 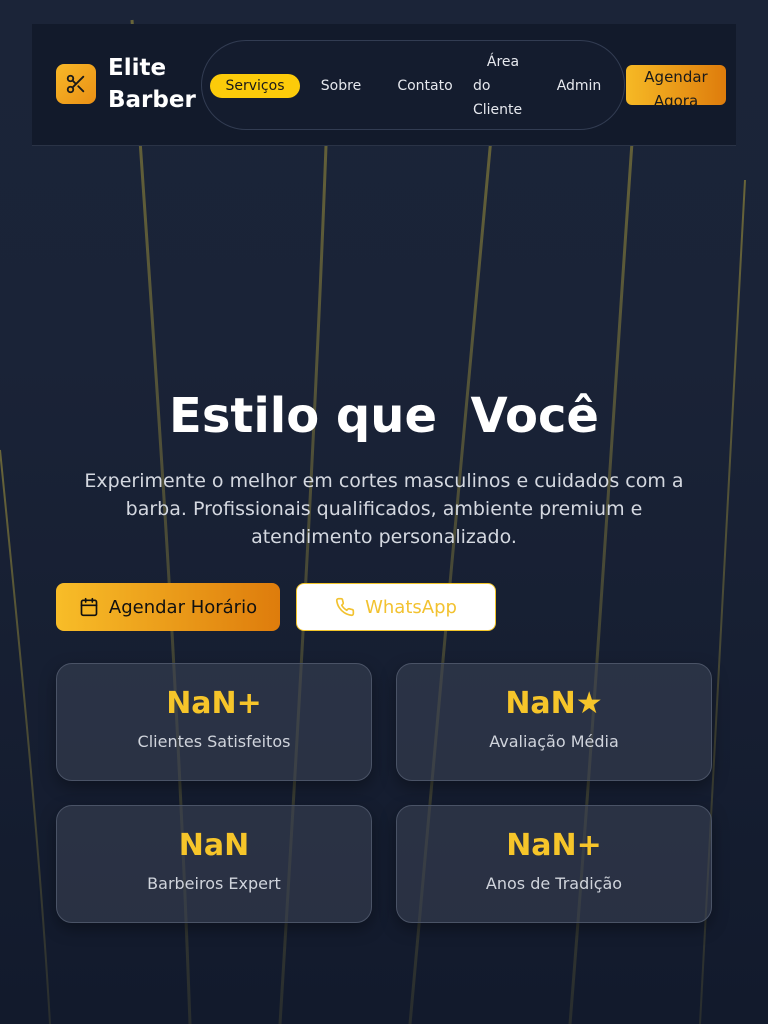 I want to click on logo, so click(x=76, y=84).